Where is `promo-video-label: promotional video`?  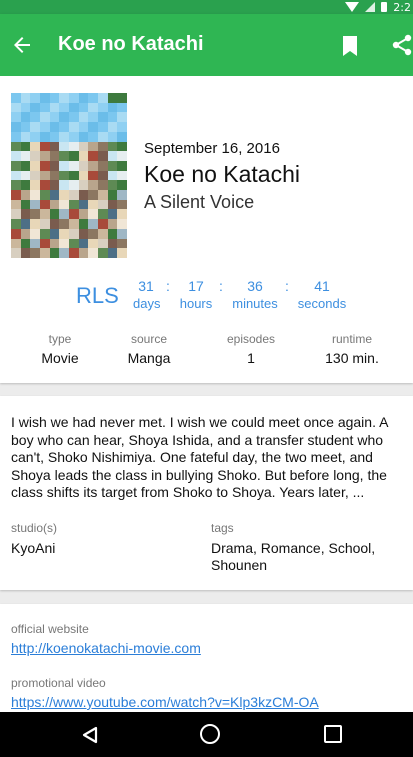
promo-video-label: promotional video is located at coordinates (58, 683).